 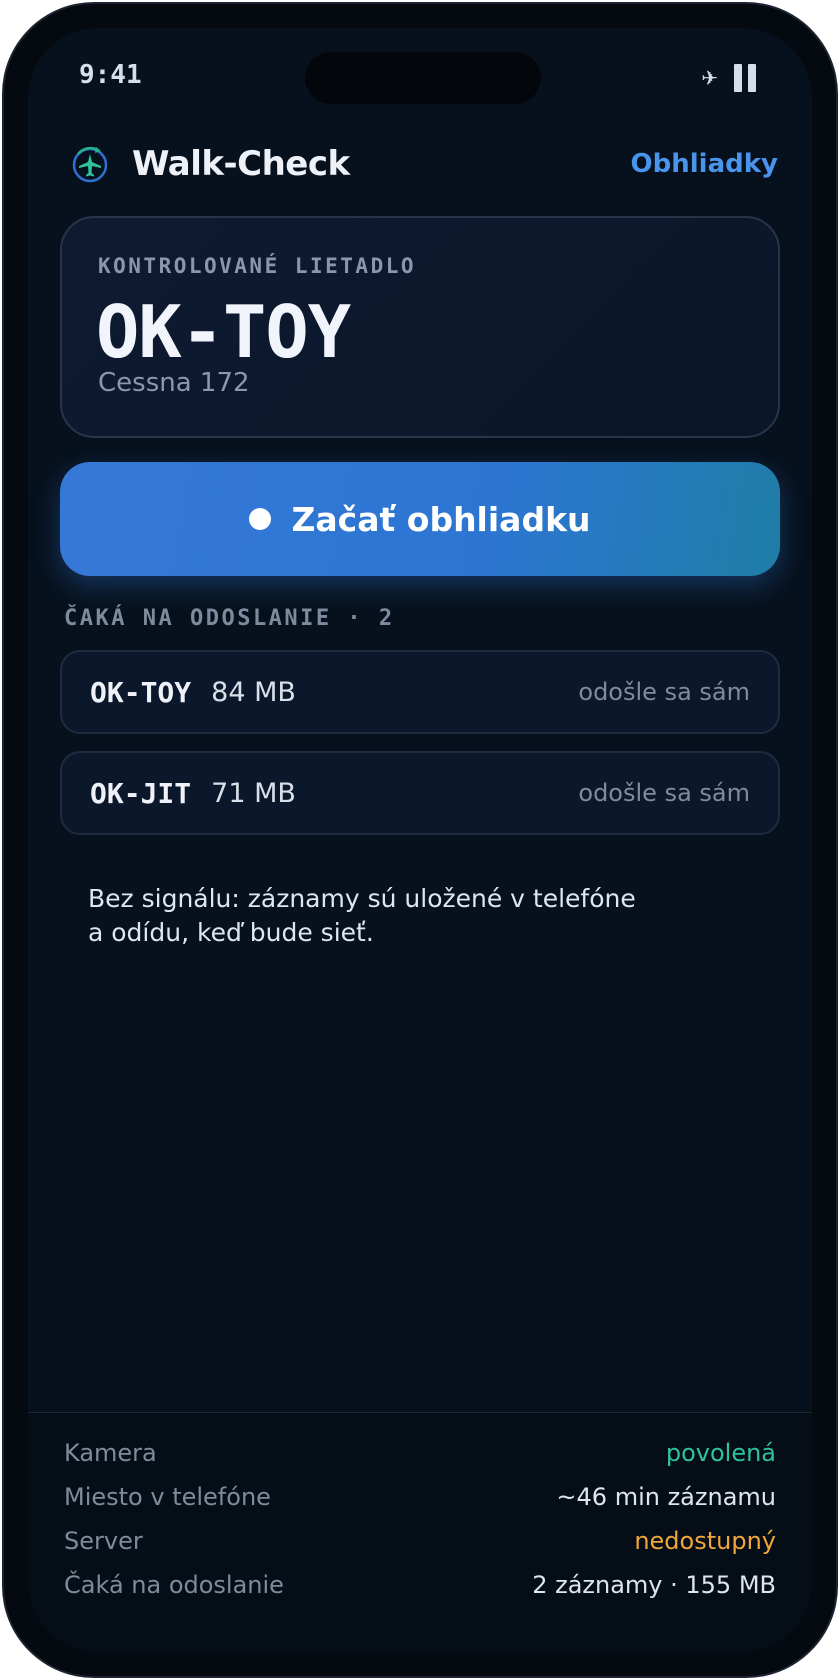 What do you see at coordinates (253, 793) in the screenshot?
I see `item-size: 71 MB` at bounding box center [253, 793].